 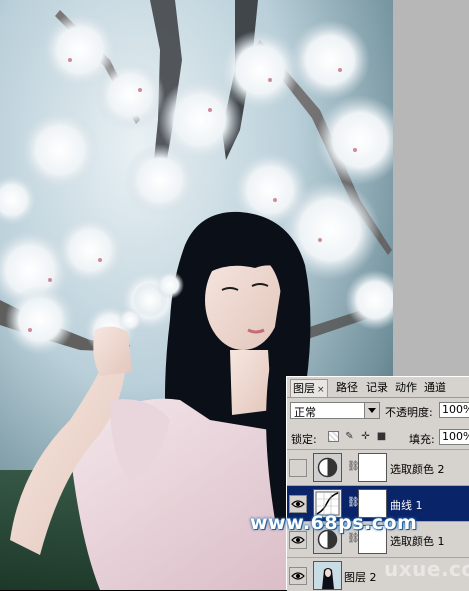 What do you see at coordinates (304, 439) in the screenshot?
I see `lock-label: 锁定:` at bounding box center [304, 439].